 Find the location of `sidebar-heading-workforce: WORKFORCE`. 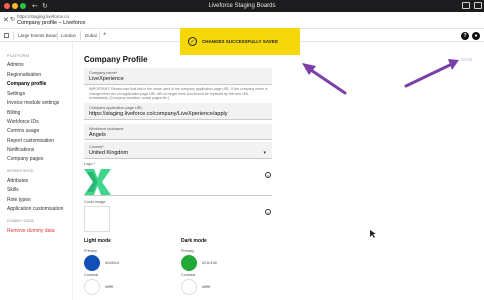

sidebar-heading-workforce: WORKFORCE is located at coordinates (20, 171).